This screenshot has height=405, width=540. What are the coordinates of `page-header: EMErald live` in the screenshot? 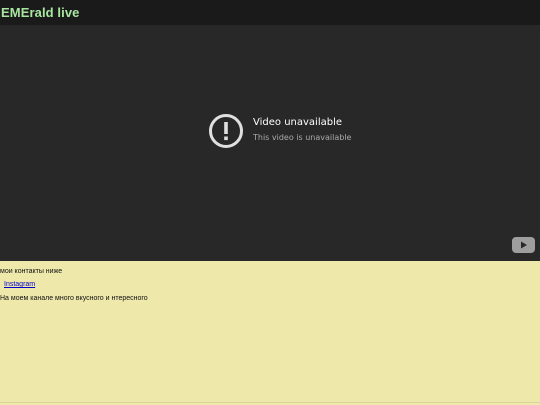 It's located at (270, 12).